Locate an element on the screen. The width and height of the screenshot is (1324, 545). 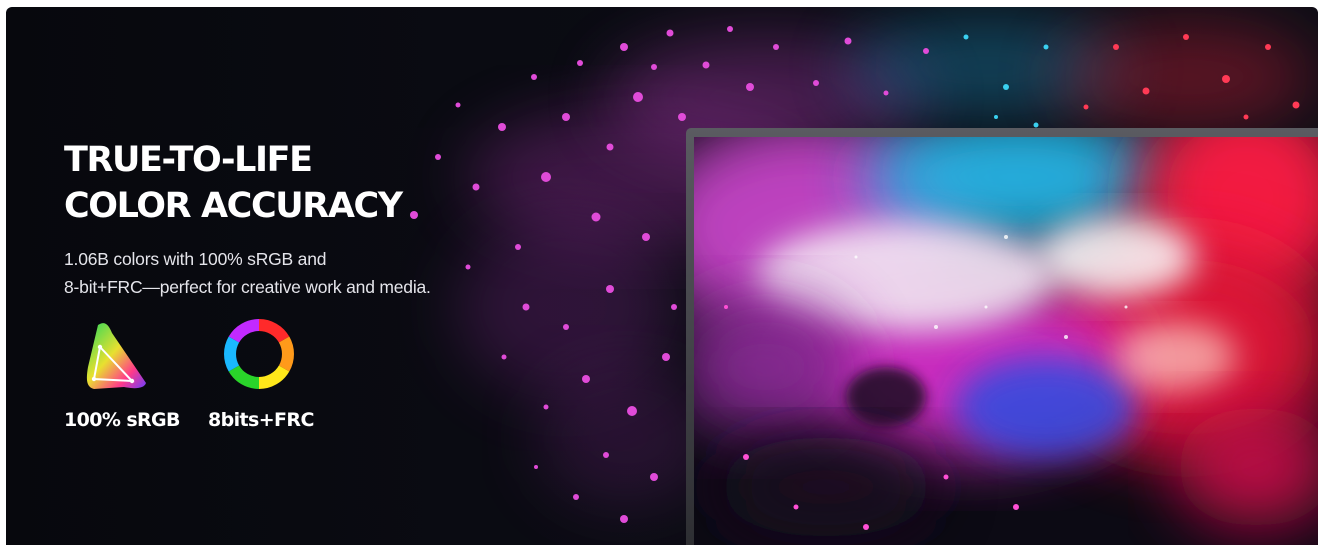
feature-label-8bit-frc: 8bits+FRC is located at coordinates (261, 420).